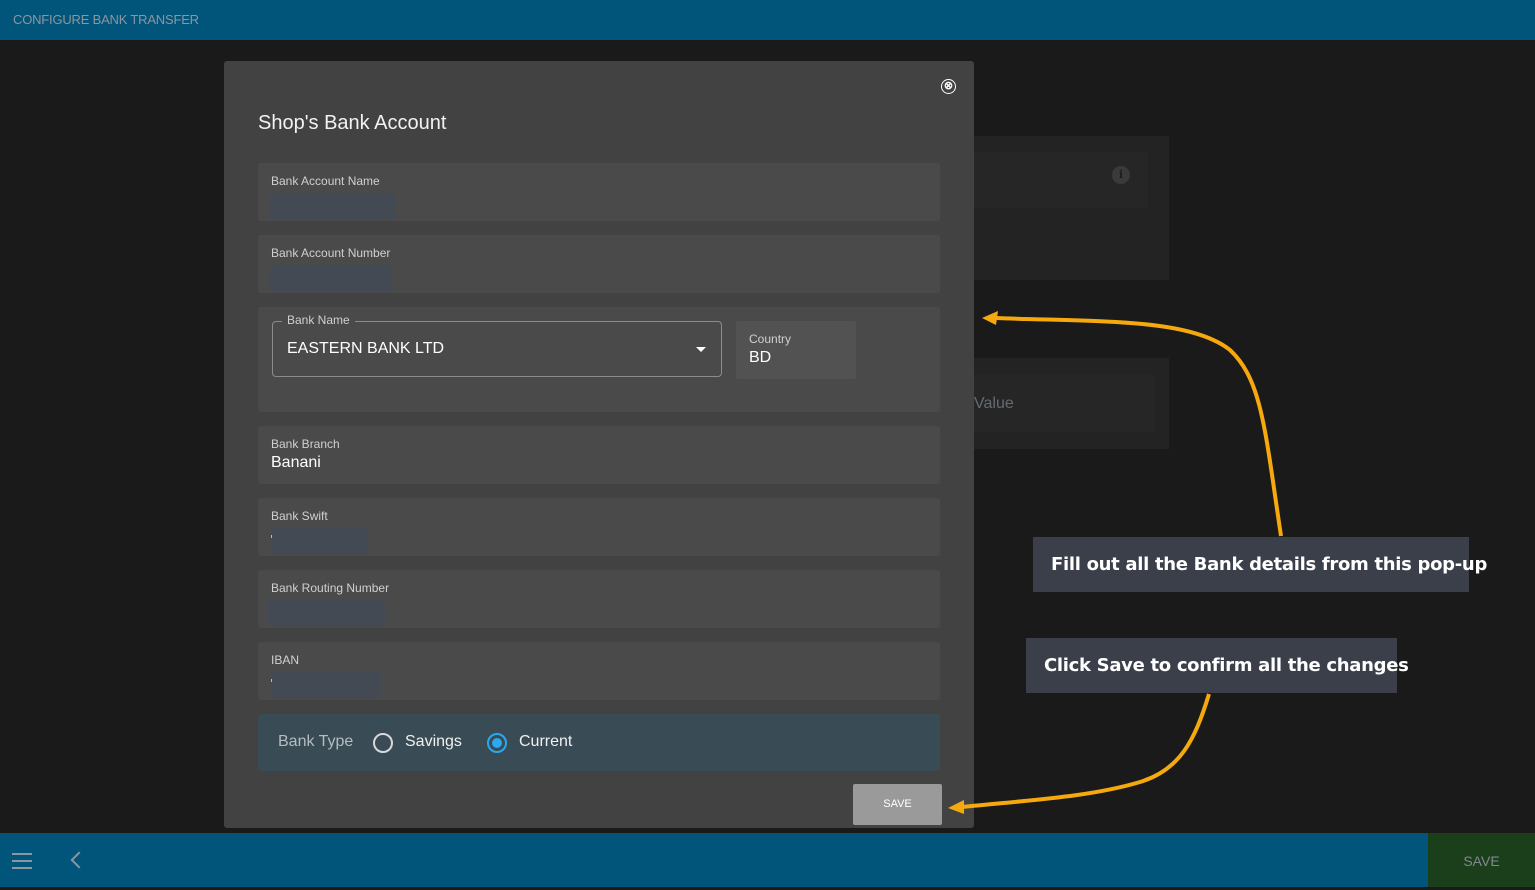 This screenshot has height=890, width=1535. What do you see at coordinates (331, 253) in the screenshot?
I see `field-label: Bank Account Number` at bounding box center [331, 253].